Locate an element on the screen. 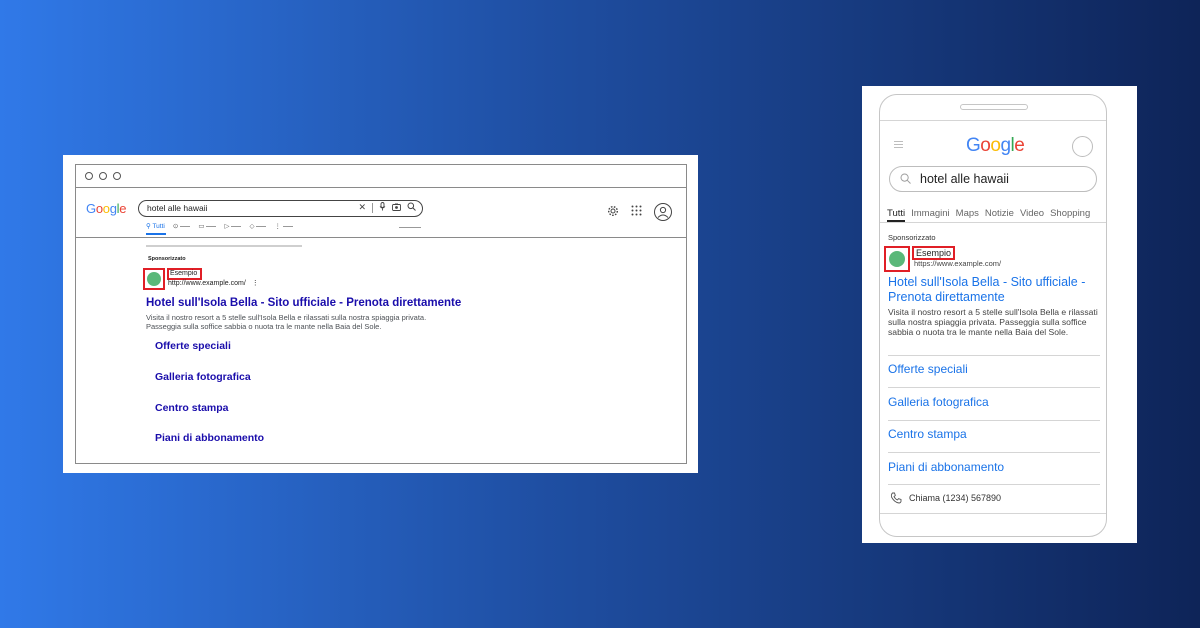  more-options-icon: ⋮ is located at coordinates (255, 283).